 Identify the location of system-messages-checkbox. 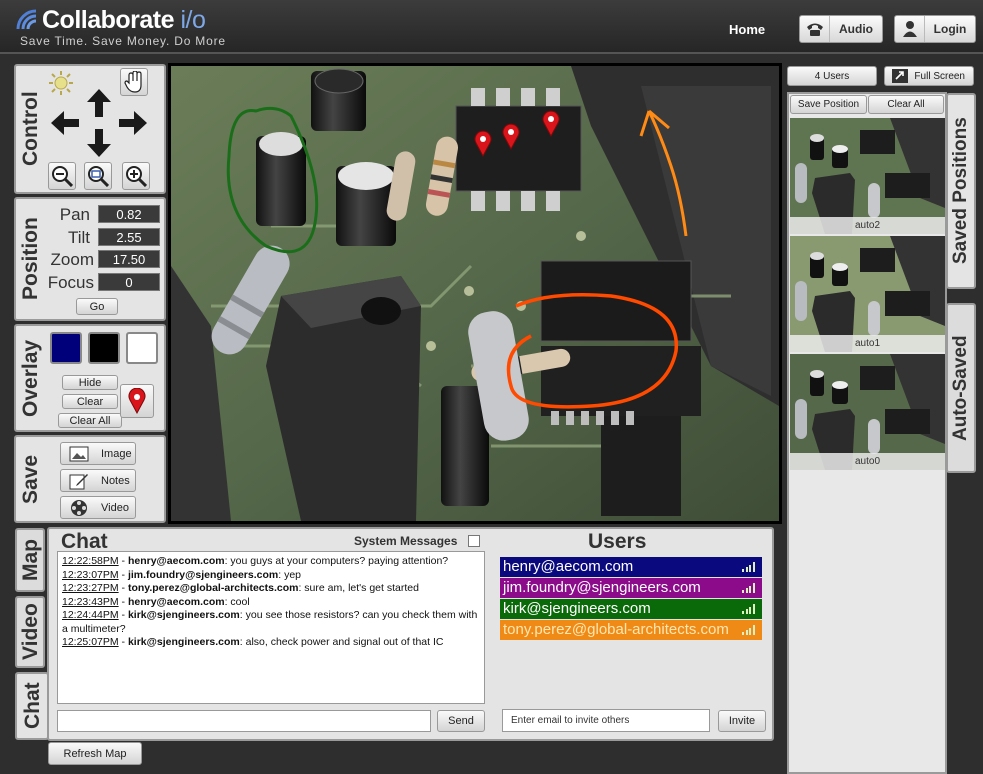
(474, 541).